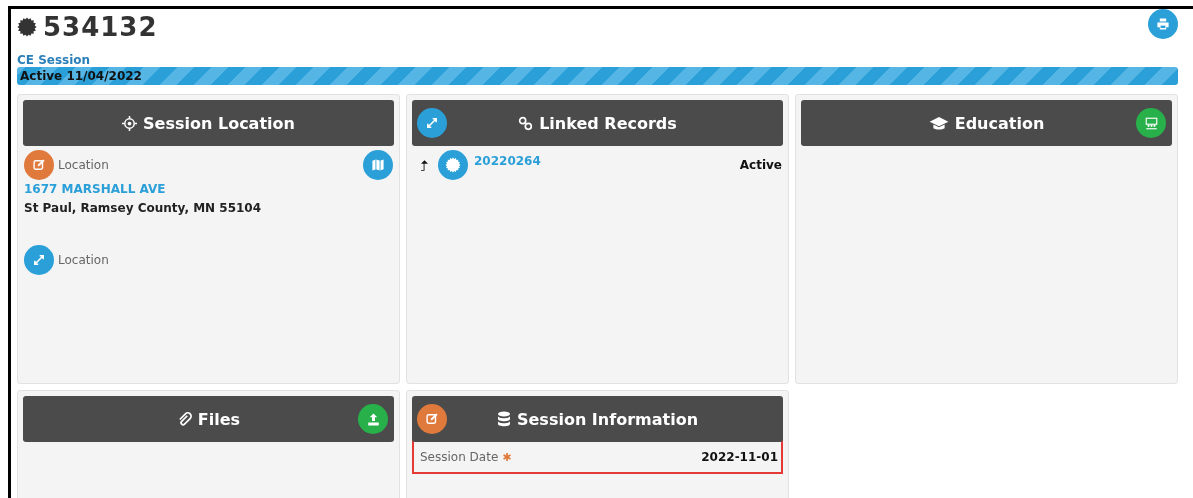 This screenshot has height=498, width=1193. What do you see at coordinates (526, 123) in the screenshot?
I see `link-icon` at bounding box center [526, 123].